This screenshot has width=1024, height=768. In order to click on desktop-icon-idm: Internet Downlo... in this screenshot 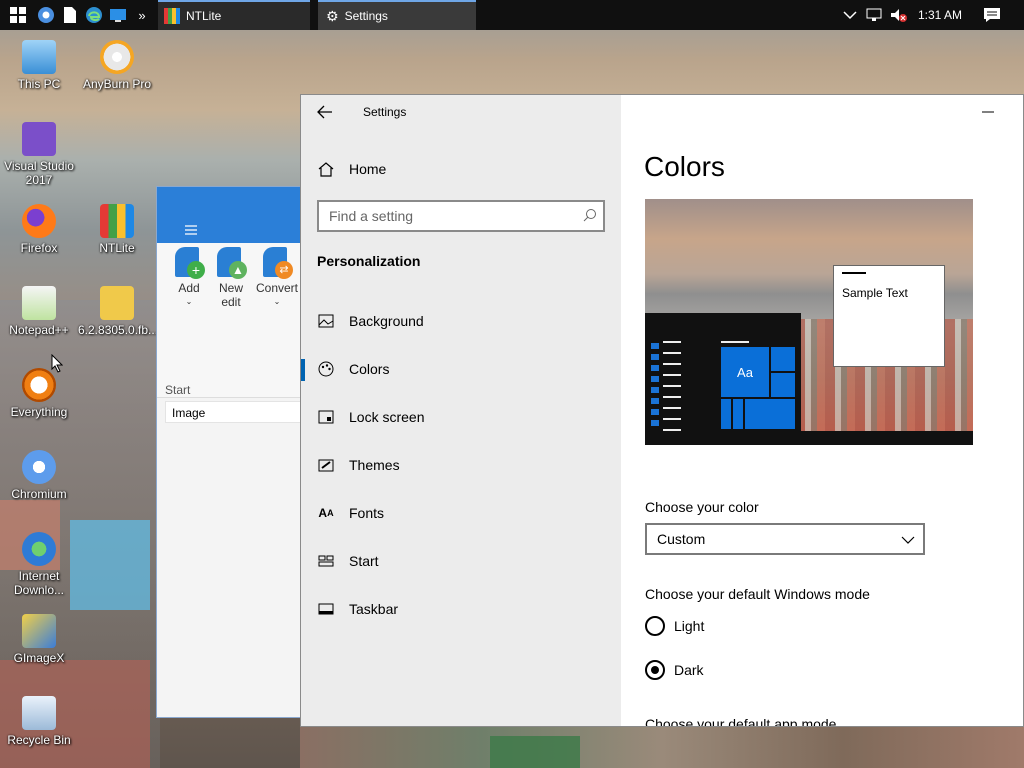, I will do `click(39, 564)`.